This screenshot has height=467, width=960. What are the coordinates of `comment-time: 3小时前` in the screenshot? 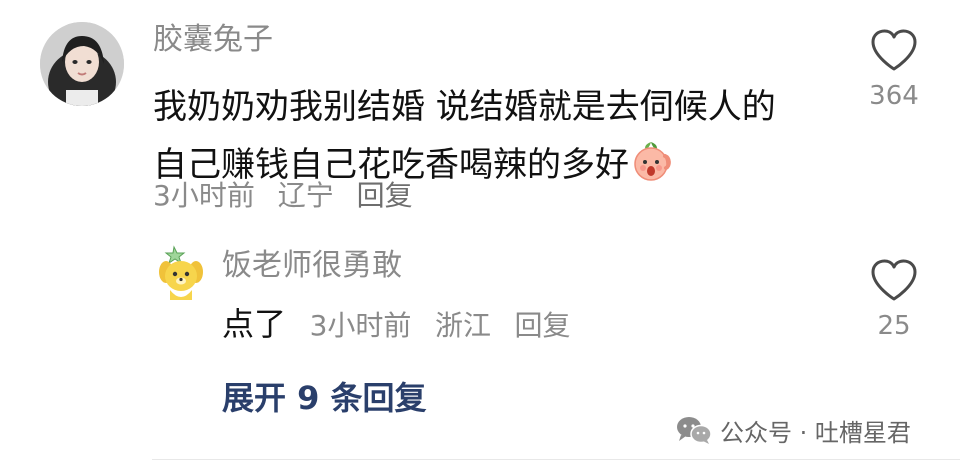 It's located at (204, 195).